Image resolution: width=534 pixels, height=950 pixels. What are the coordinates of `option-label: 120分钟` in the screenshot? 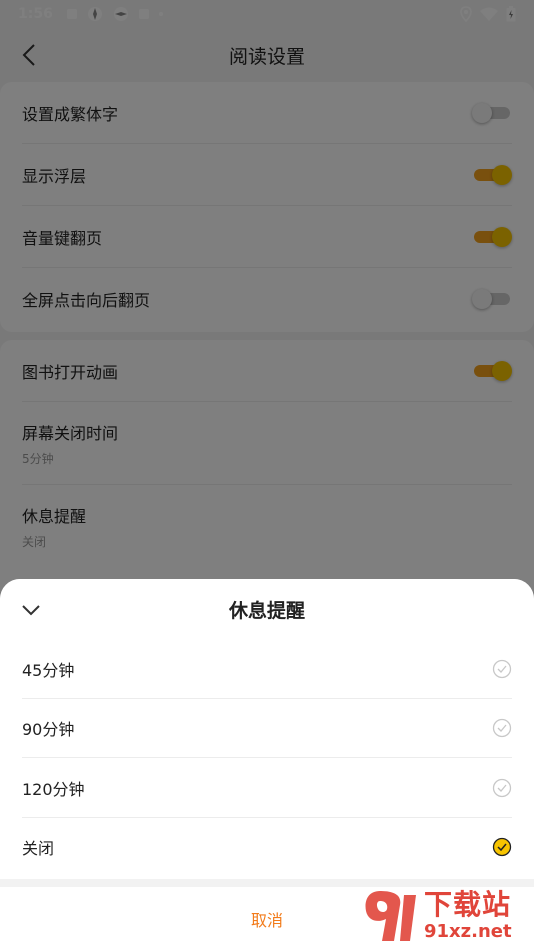 It's located at (53, 789).